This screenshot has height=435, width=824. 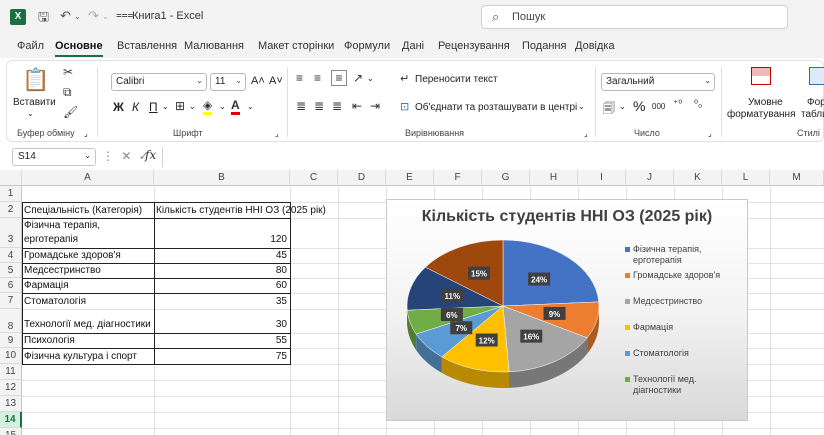 I want to click on column-header-e: E, so click(x=410, y=178).